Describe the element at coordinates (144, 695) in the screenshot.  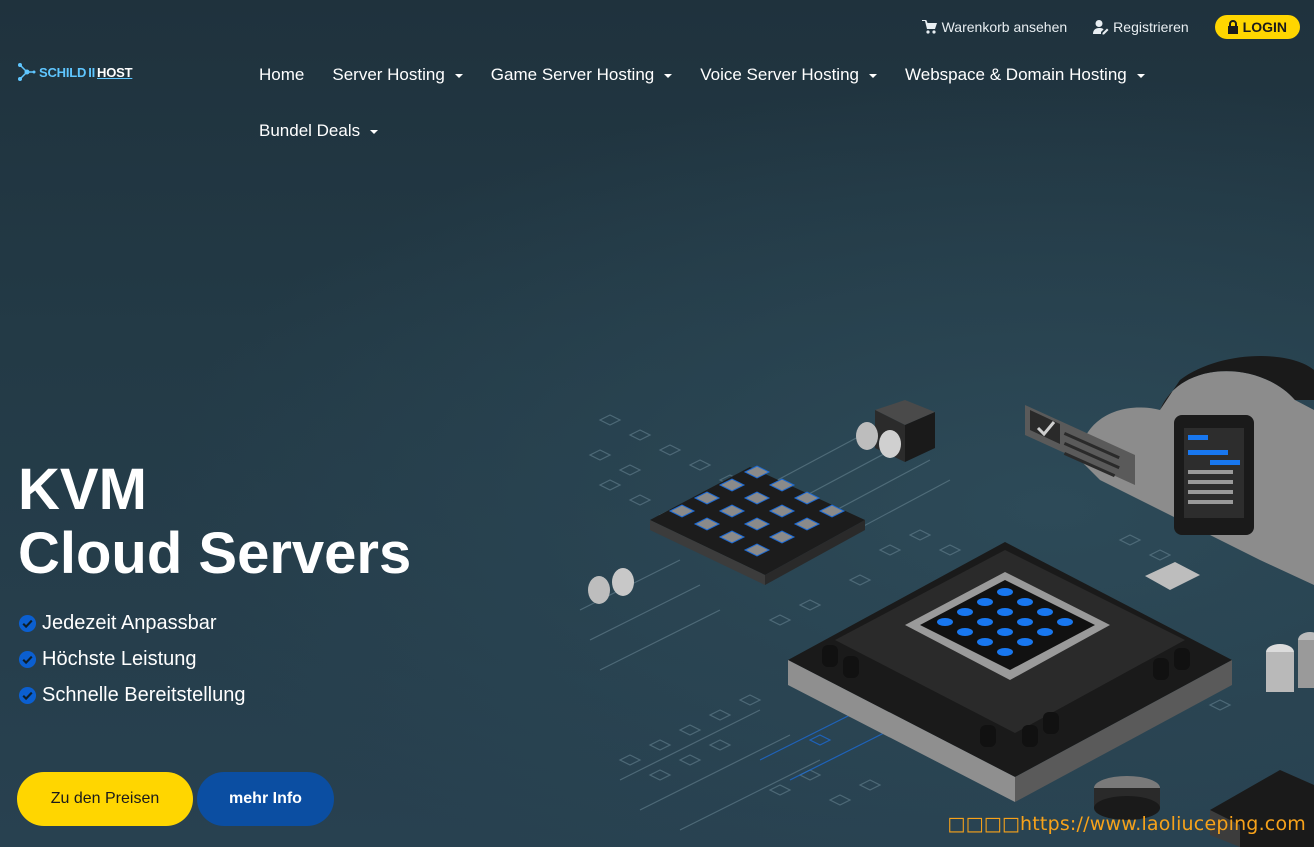
I see `feature-label: Schnelle Bereitstellung` at that location.